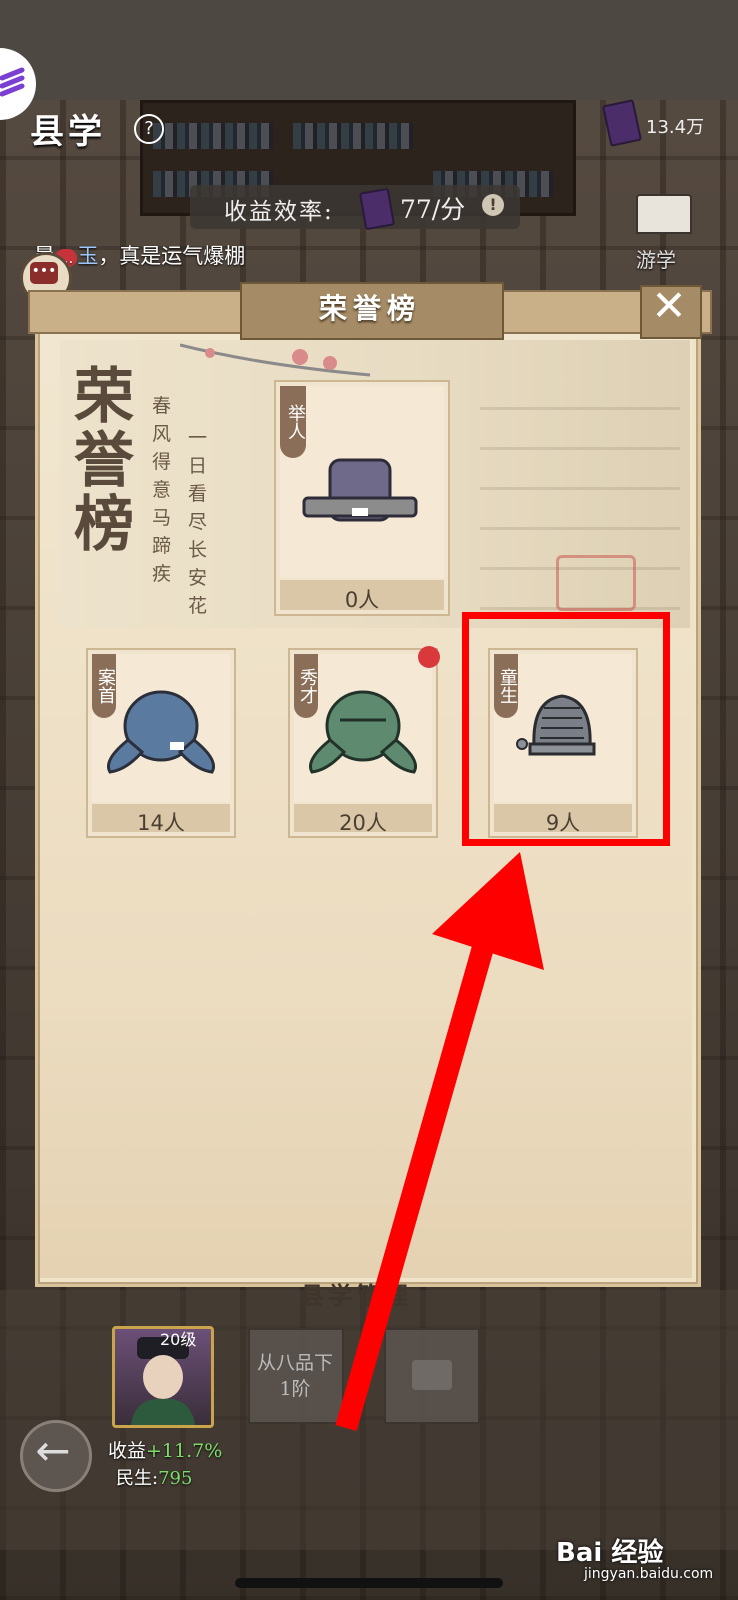 This screenshot has width=738, height=1600. Describe the element at coordinates (369, 1583) in the screenshot. I see `home-indicator` at that location.